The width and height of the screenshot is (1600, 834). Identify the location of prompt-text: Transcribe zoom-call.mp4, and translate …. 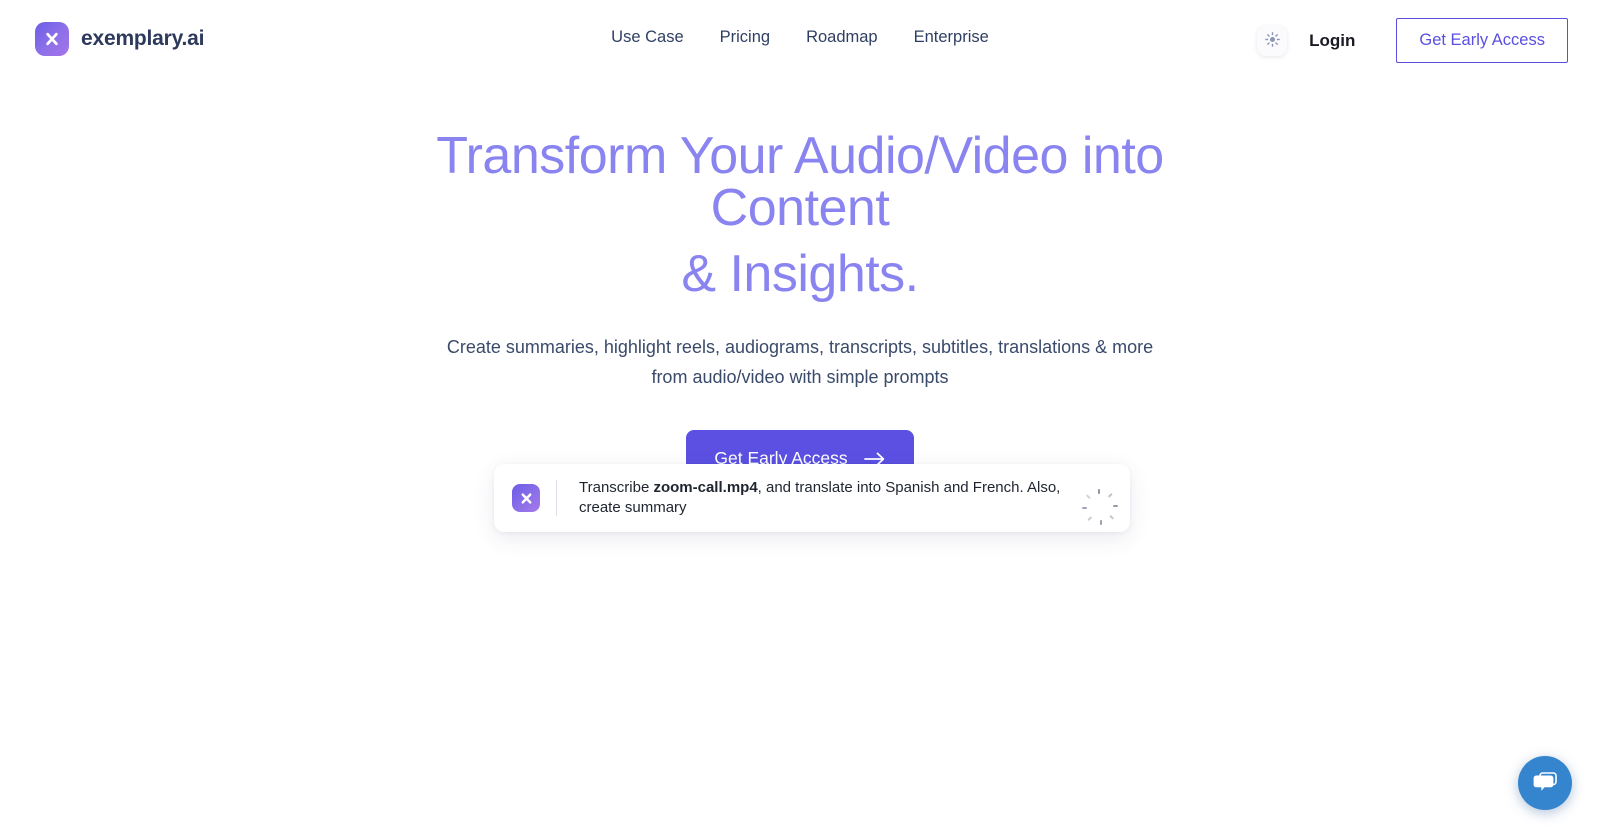
(829, 498).